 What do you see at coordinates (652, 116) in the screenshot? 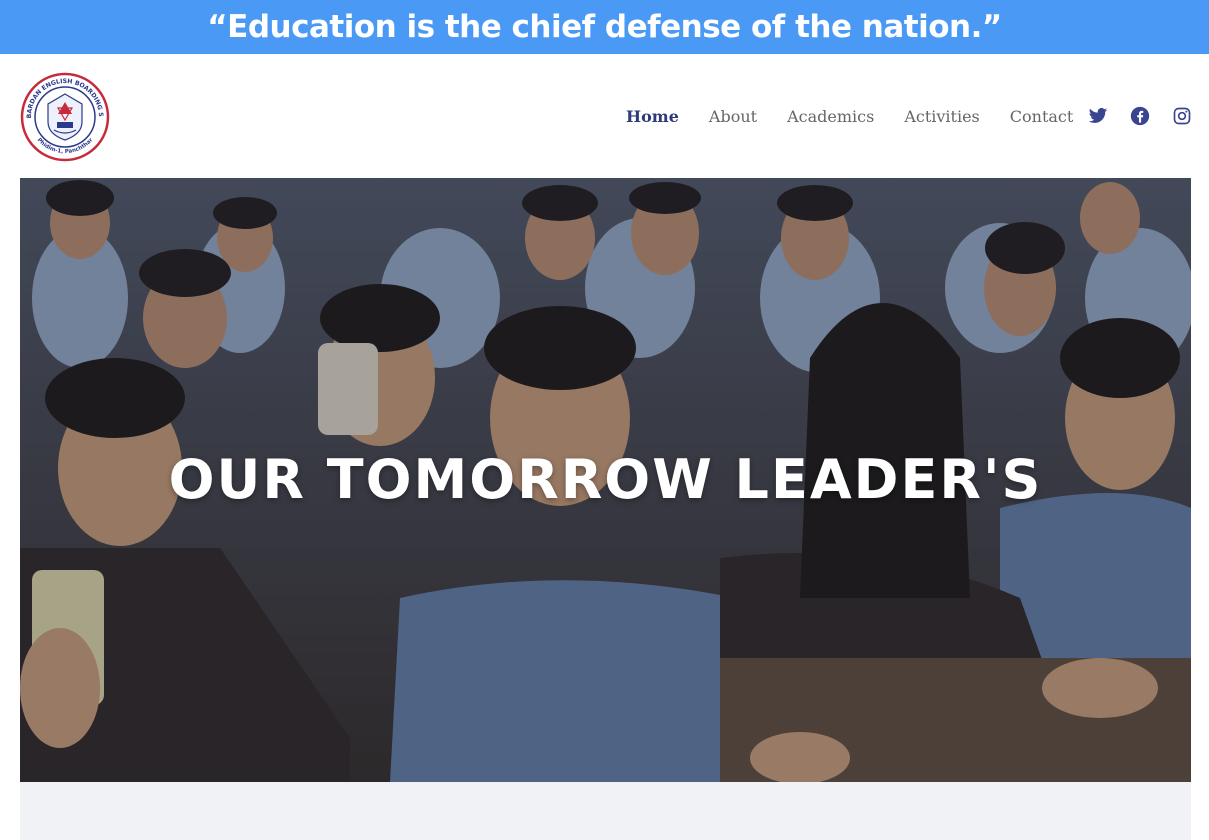
I see `nav-home: Home` at bounding box center [652, 116].